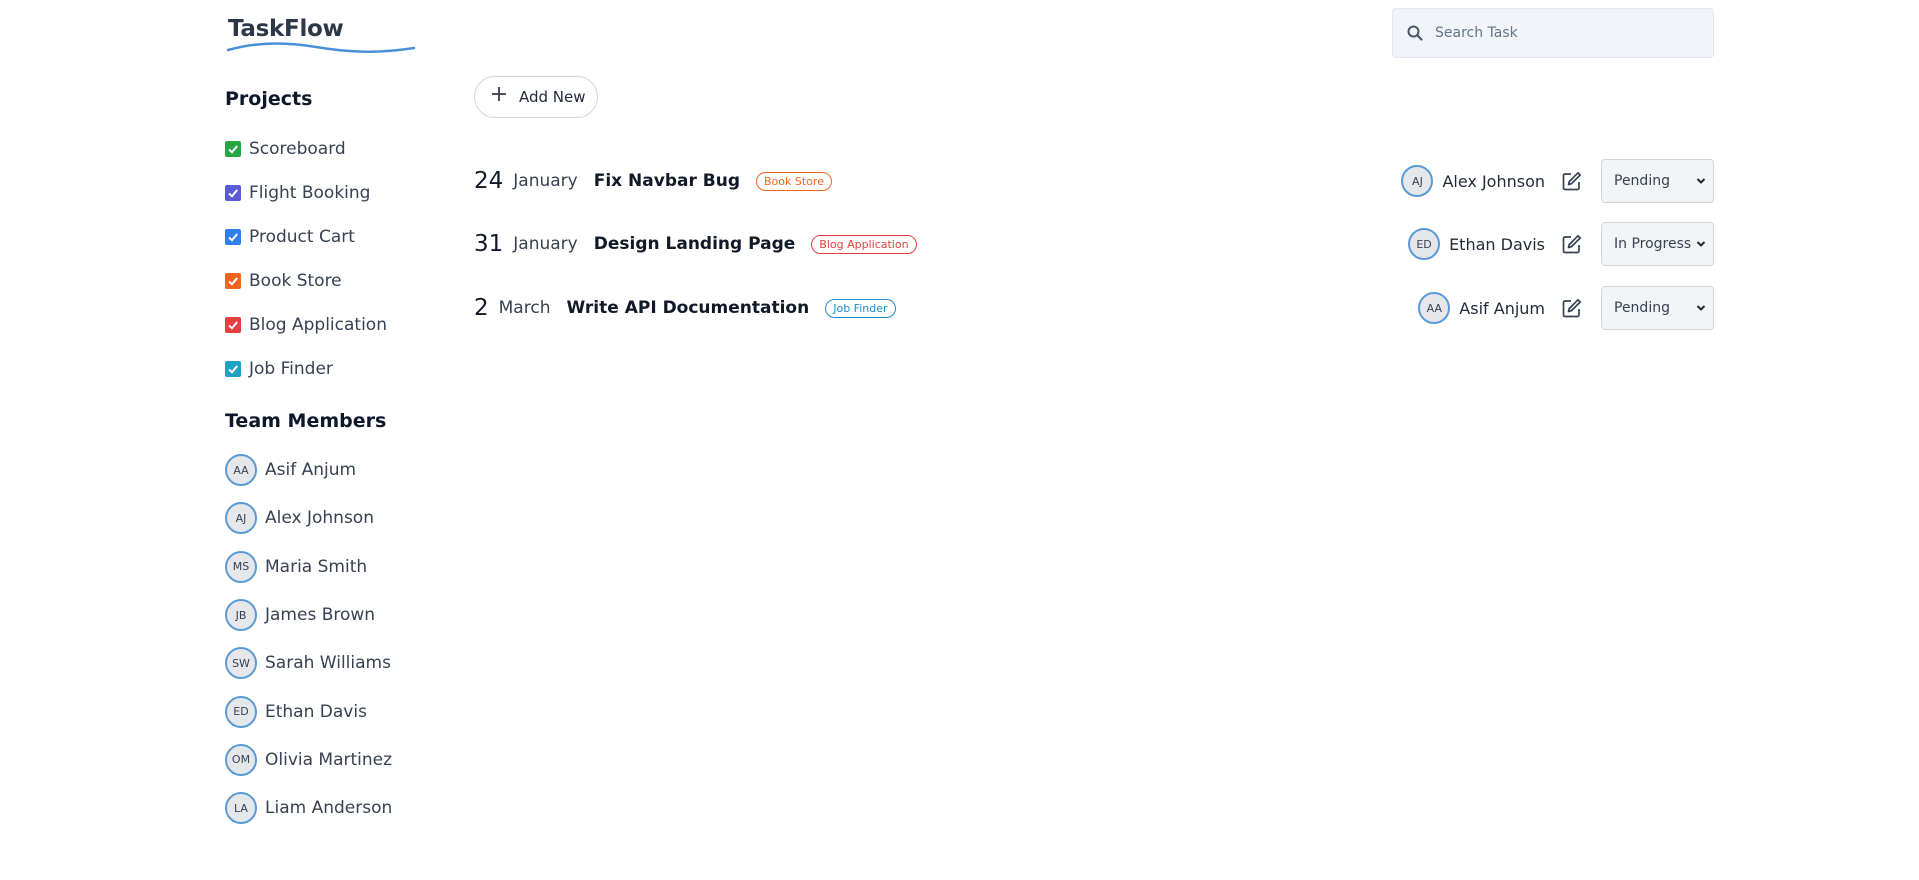 The height and width of the screenshot is (880, 1919). I want to click on project-label: Scoreboard, so click(297, 149).